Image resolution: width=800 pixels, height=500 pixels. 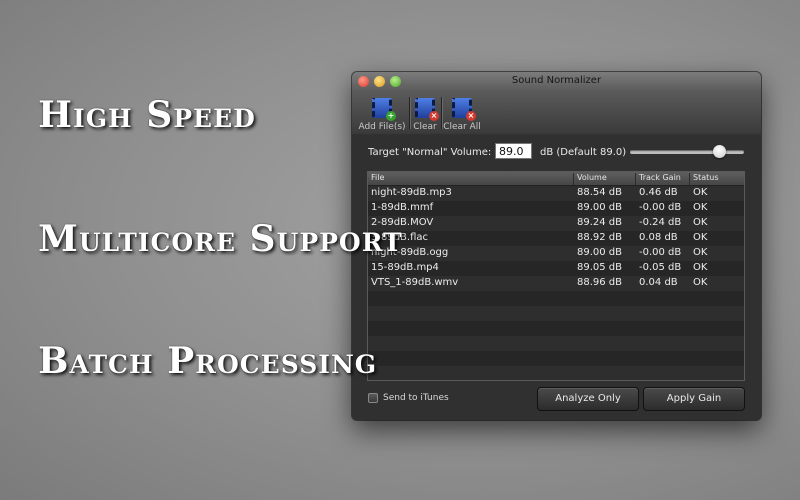 I want to click on cell-file: 15-89dB.mp4, so click(x=405, y=267).